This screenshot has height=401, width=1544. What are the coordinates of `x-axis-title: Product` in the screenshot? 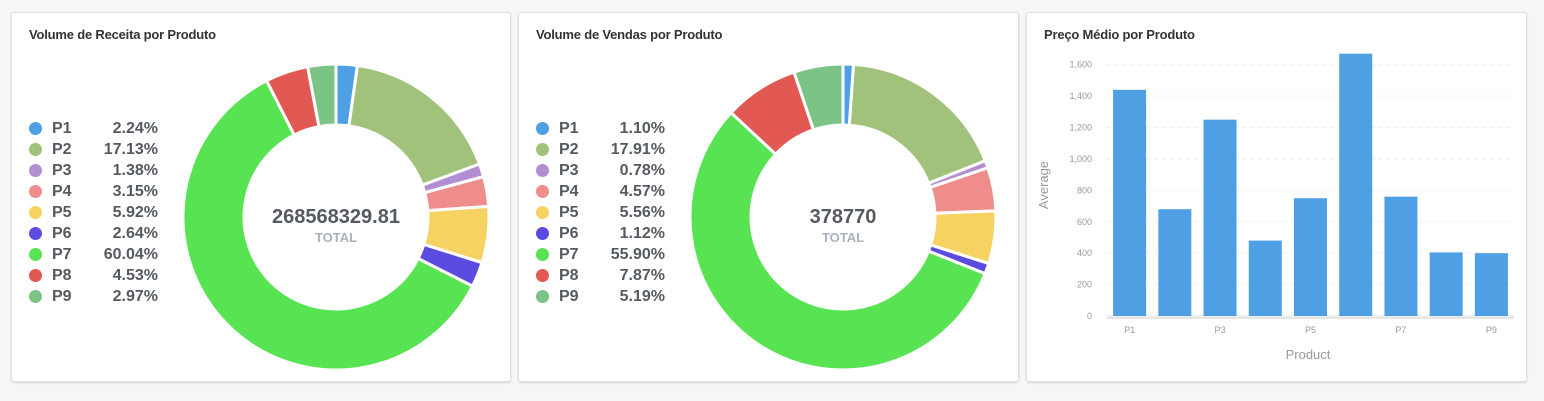 It's located at (1308, 354).